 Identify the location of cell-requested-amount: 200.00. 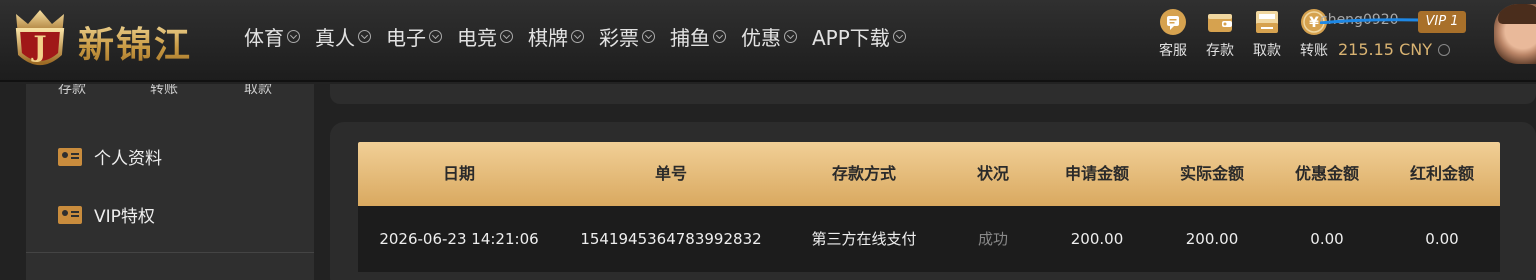
(1097, 239).